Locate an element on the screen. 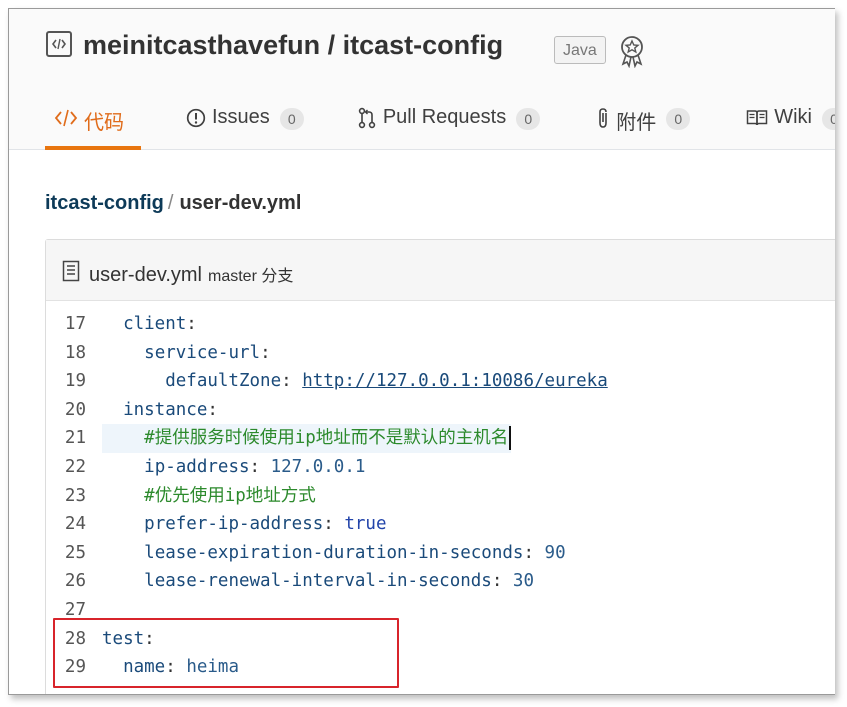 The width and height of the screenshot is (847, 707). tab-attachments: 附件 0 is located at coordinates (643, 124).